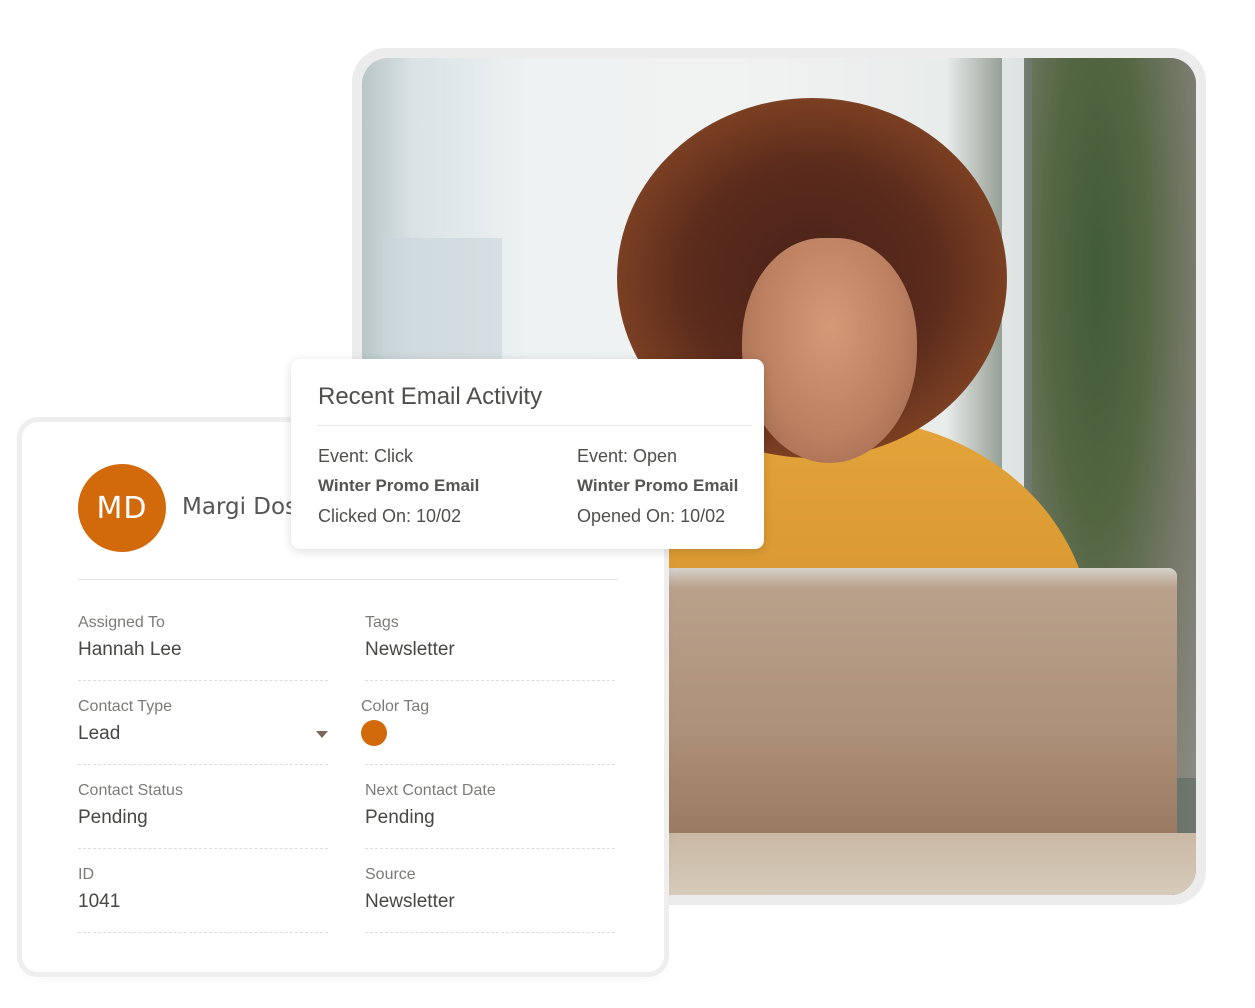  I want to click on photo-person-face, so click(829, 350).